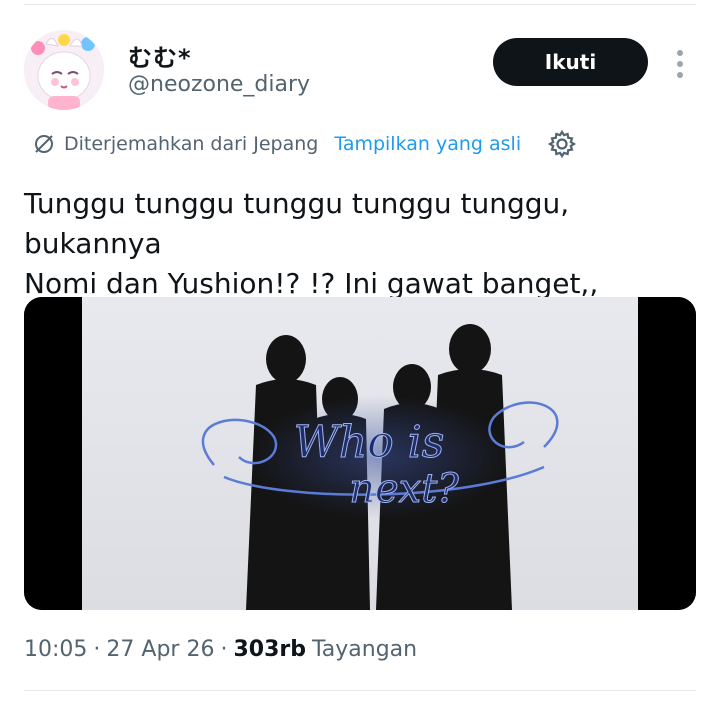 Image resolution: width=720 pixels, height=720 pixels. I want to click on author-handle: @neozone_diary, so click(219, 84).